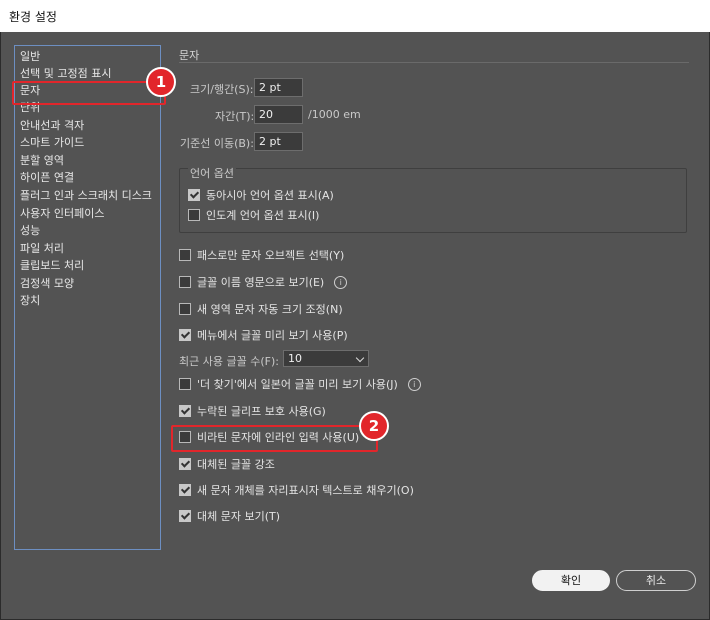 This screenshot has width=710, height=620. I want to click on missing-glyph-protection-label: 누락된 글리프 보호 사용(G), so click(261, 411).